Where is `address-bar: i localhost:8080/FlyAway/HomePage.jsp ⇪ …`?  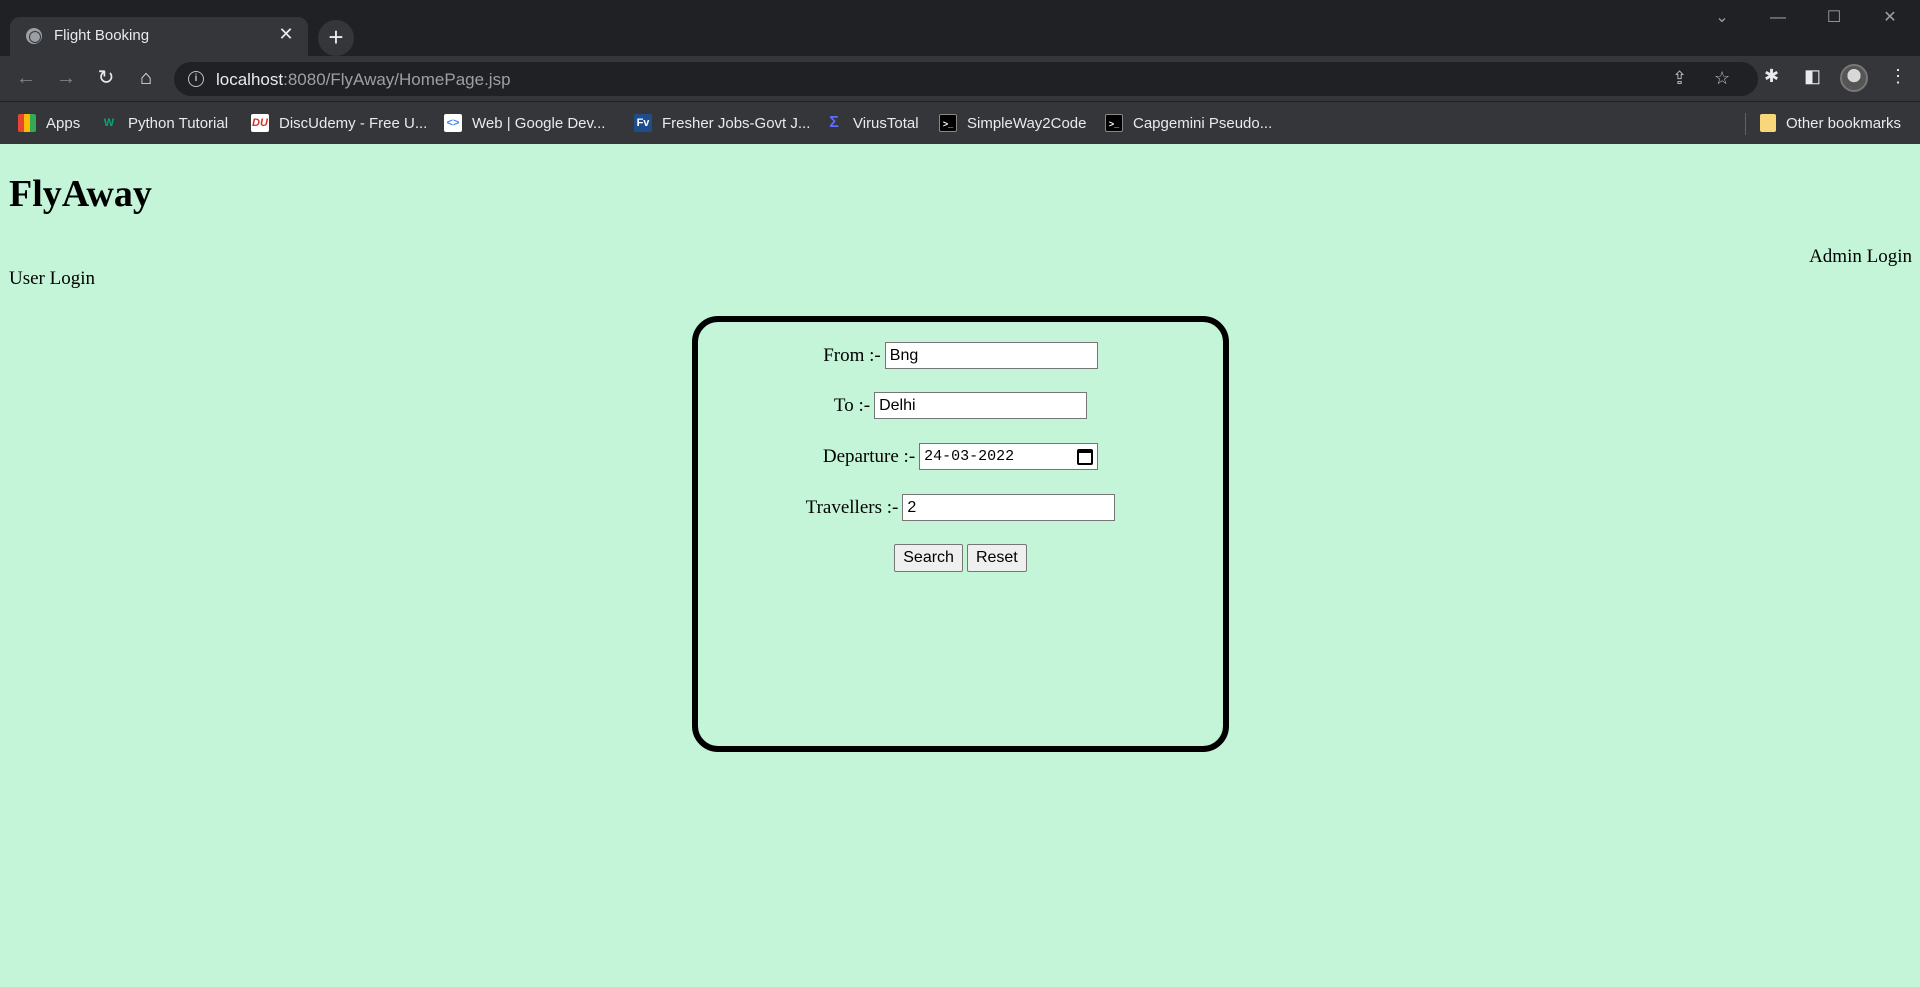
address-bar: i localhost:8080/FlyAway/HomePage.jsp ⇪ … is located at coordinates (966, 79).